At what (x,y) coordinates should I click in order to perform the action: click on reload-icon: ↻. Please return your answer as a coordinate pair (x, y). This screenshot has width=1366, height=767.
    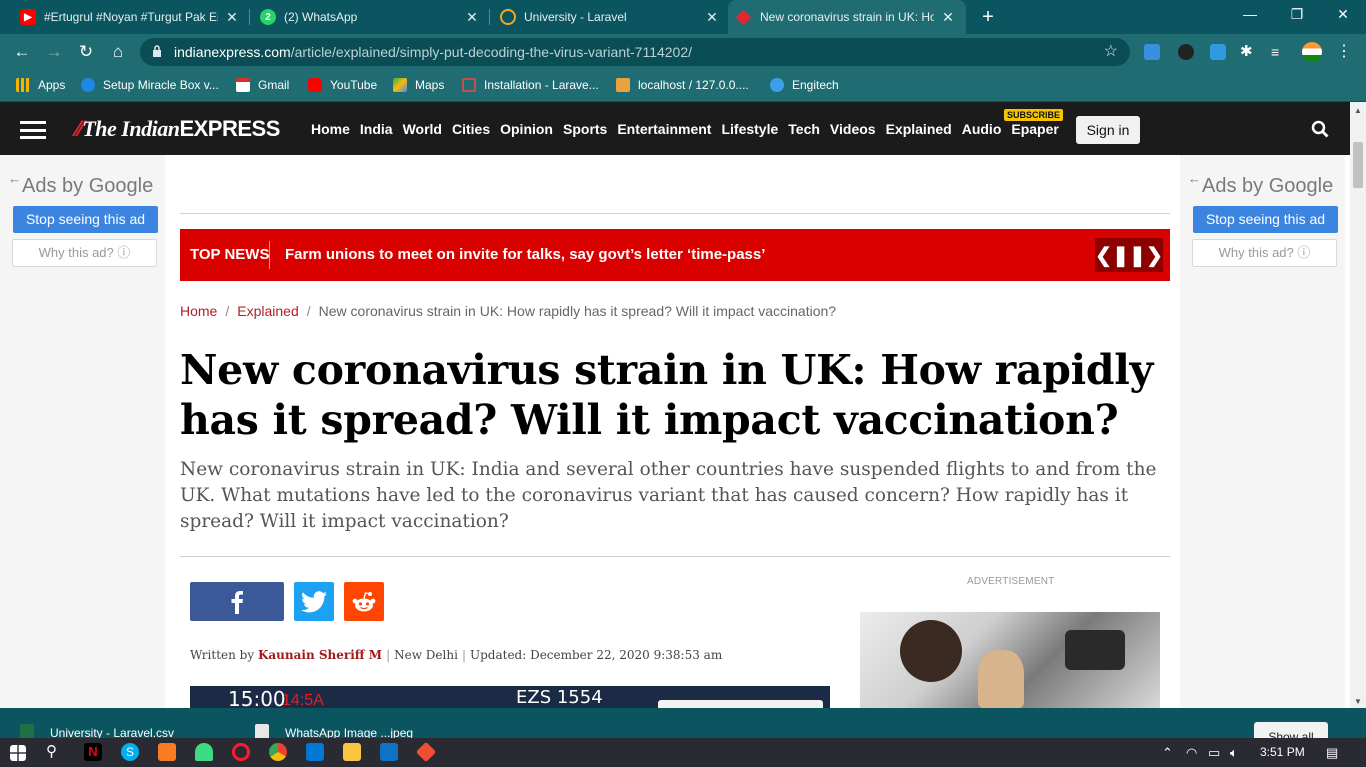
    Looking at the image, I should click on (86, 52).